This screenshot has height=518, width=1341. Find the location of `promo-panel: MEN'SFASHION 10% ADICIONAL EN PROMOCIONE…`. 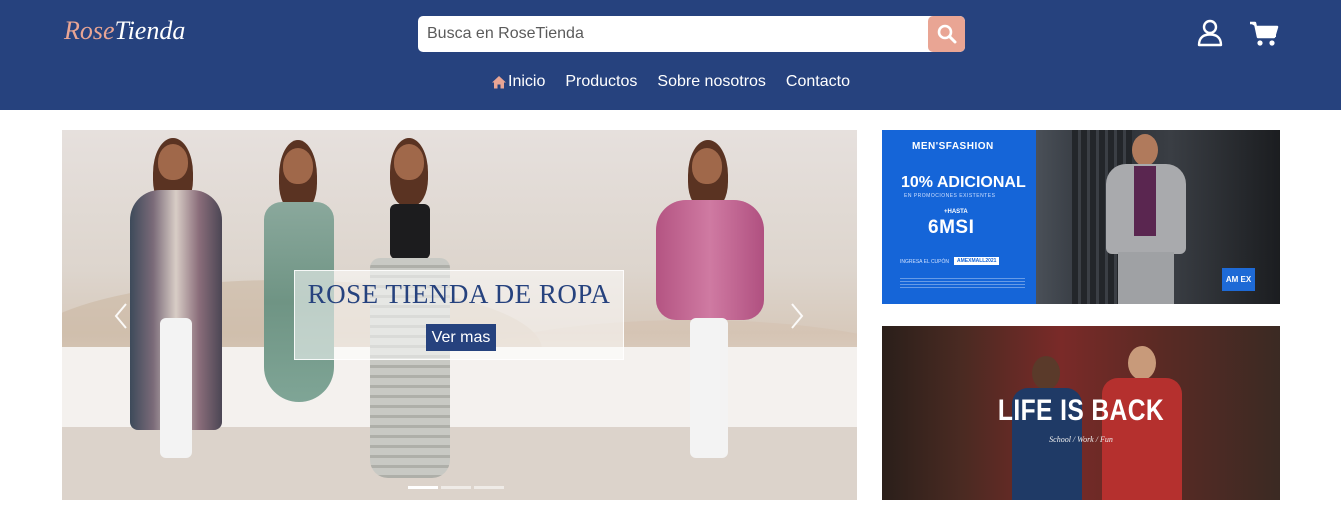

promo-panel: MEN'SFASHION 10% ADICIONAL EN PROMOCIONE… is located at coordinates (959, 217).